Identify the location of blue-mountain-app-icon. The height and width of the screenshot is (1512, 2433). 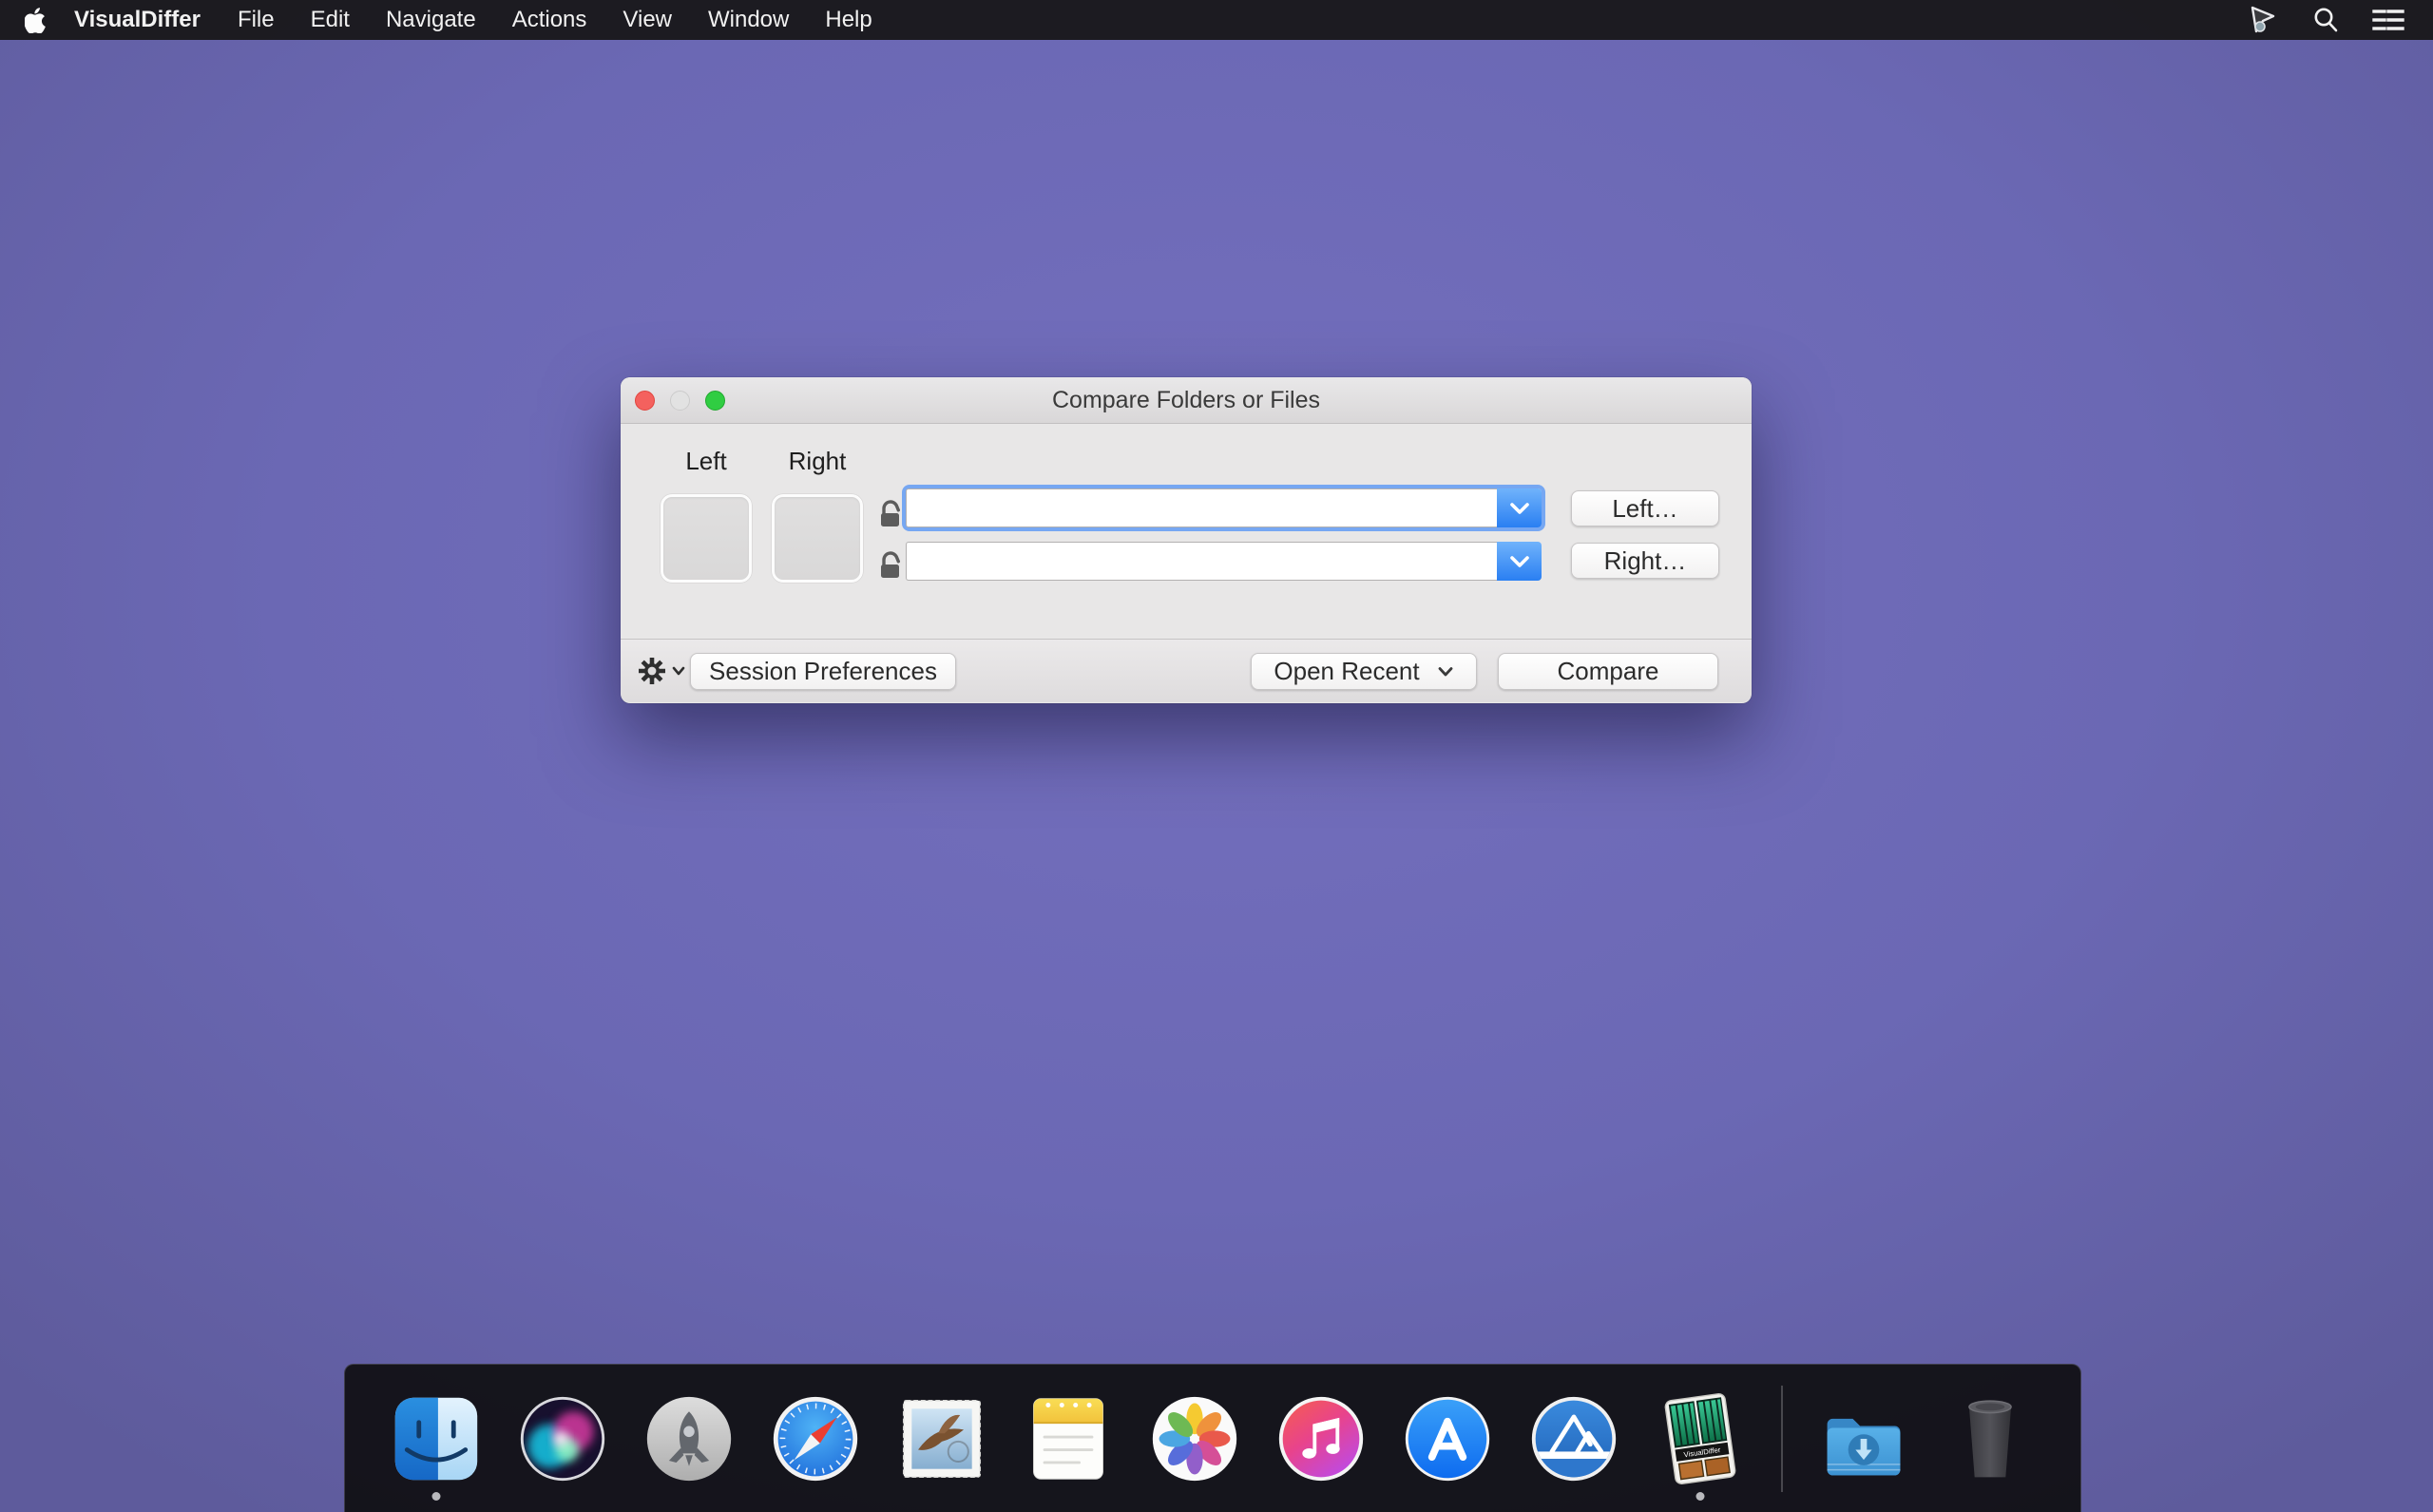
(1573, 1438).